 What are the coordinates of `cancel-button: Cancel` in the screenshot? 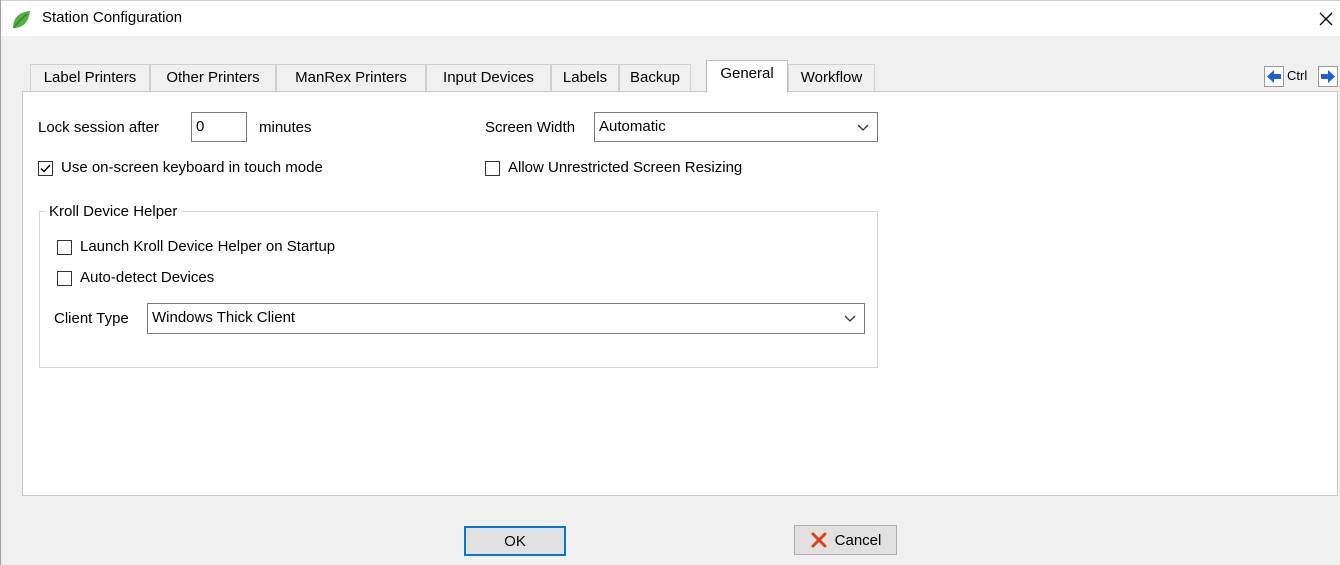 It's located at (845, 540).